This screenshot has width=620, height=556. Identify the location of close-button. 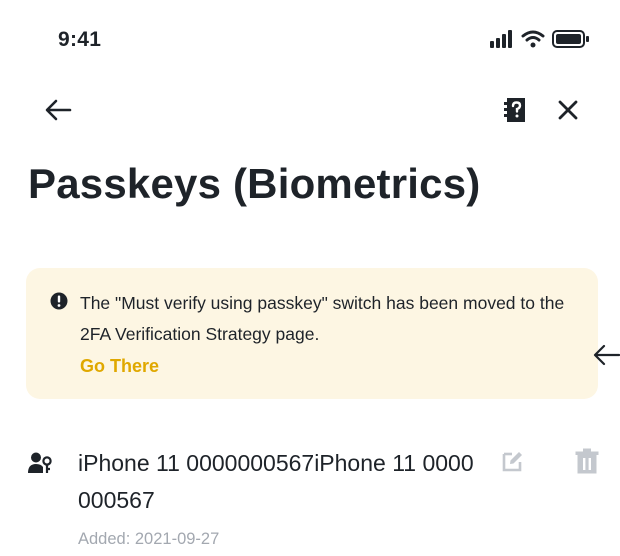
(568, 110).